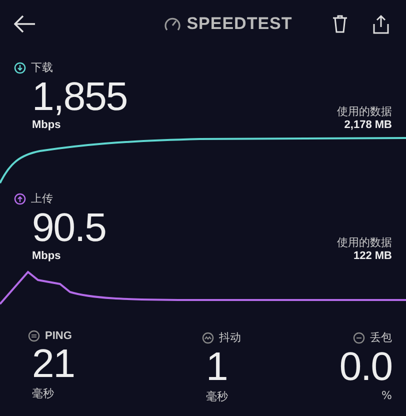 Image resolution: width=406 pixels, height=416 pixels. Describe the element at coordinates (25, 24) in the screenshot. I see `back-icon` at that location.